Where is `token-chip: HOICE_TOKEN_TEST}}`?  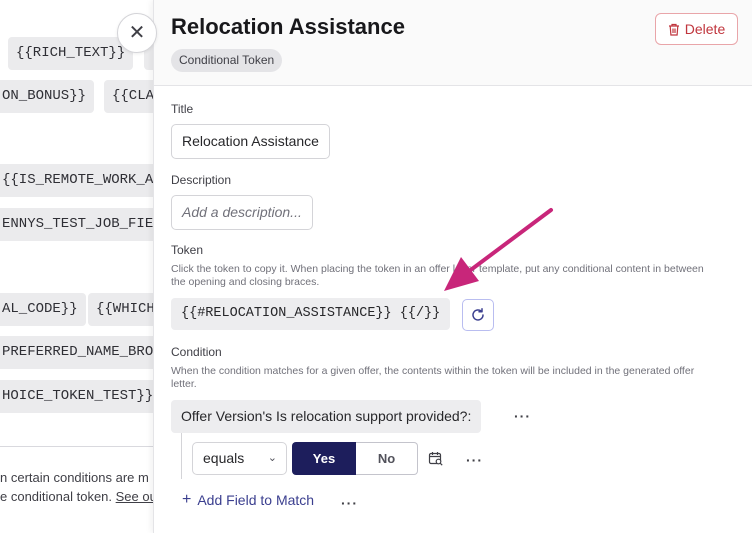 token-chip: HOICE_TOKEN_TEST}} is located at coordinates (80, 396).